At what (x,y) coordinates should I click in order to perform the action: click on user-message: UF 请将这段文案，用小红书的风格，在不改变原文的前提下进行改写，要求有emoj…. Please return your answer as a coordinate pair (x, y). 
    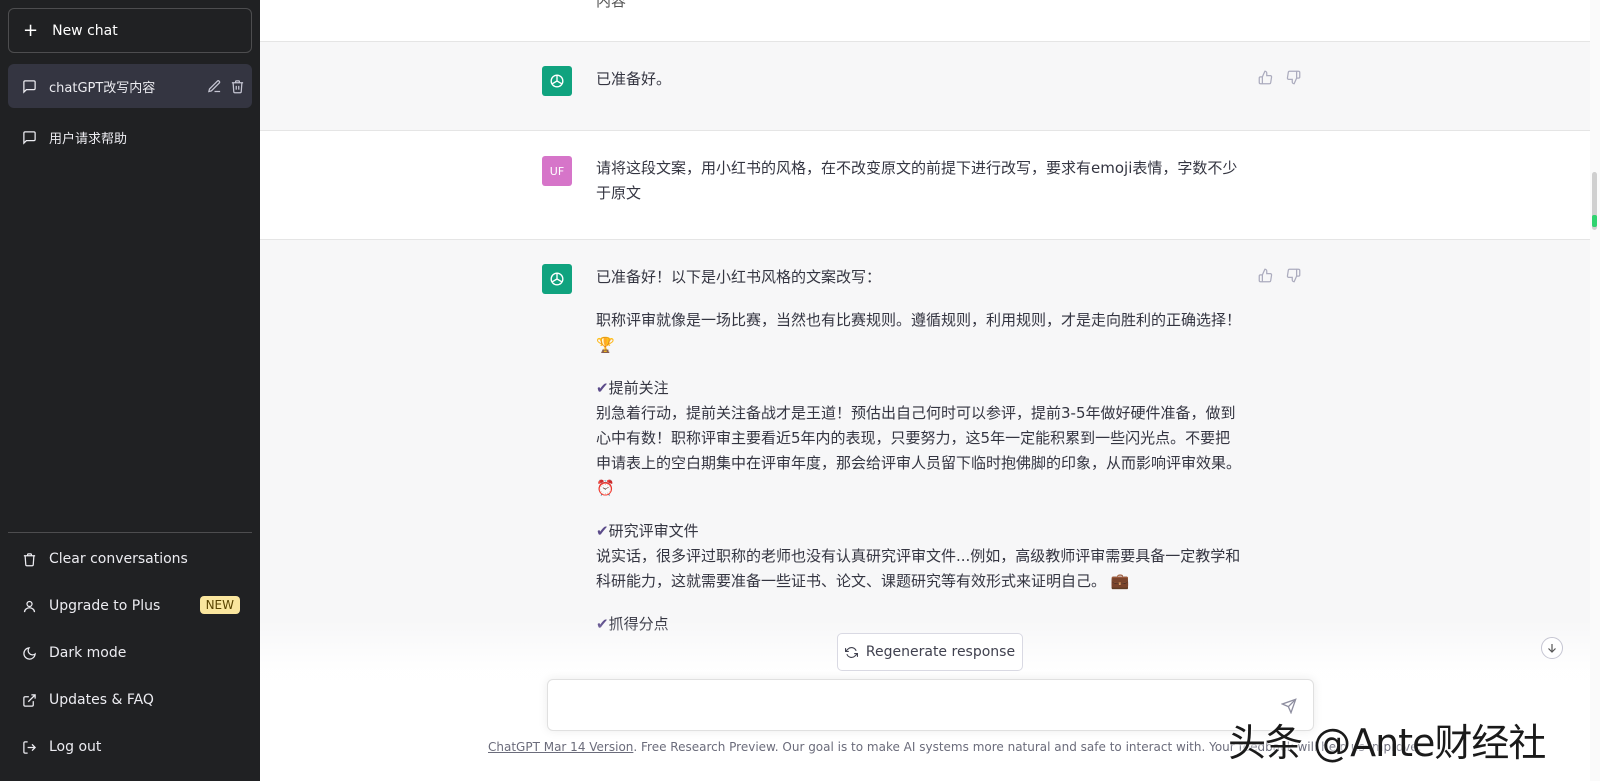
    Looking at the image, I should click on (925, 185).